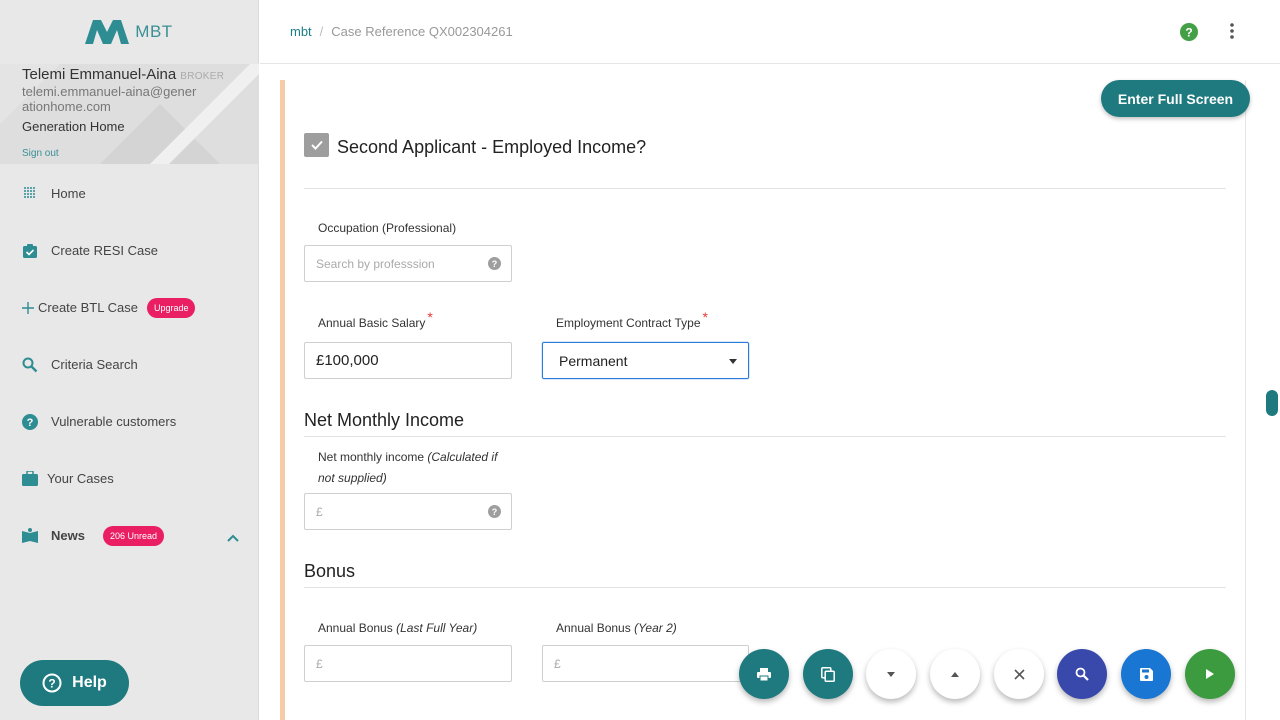 Image resolution: width=1280 pixels, height=720 pixels. I want to click on net-monthly-income-input: £ ?, so click(408, 511).